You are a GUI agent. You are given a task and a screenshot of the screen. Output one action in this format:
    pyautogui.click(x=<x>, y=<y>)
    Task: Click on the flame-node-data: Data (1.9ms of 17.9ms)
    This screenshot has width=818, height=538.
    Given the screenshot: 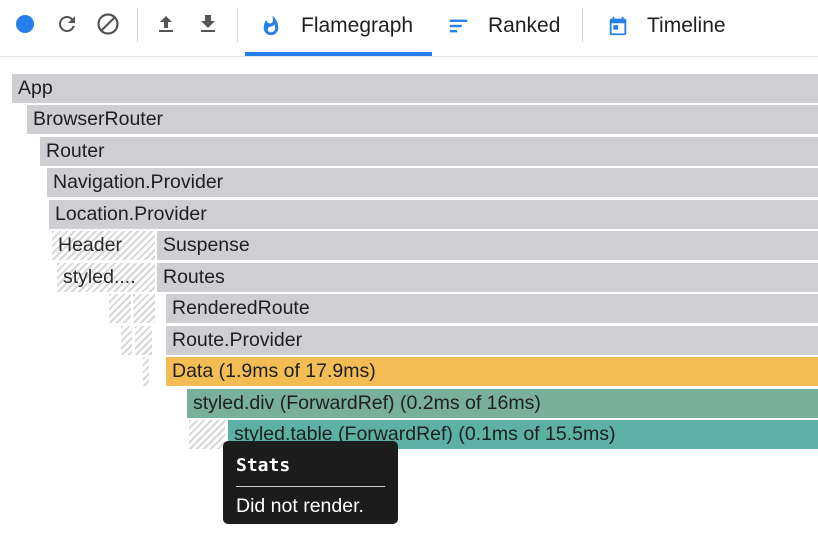 What is the action you would take?
    pyautogui.click(x=492, y=371)
    